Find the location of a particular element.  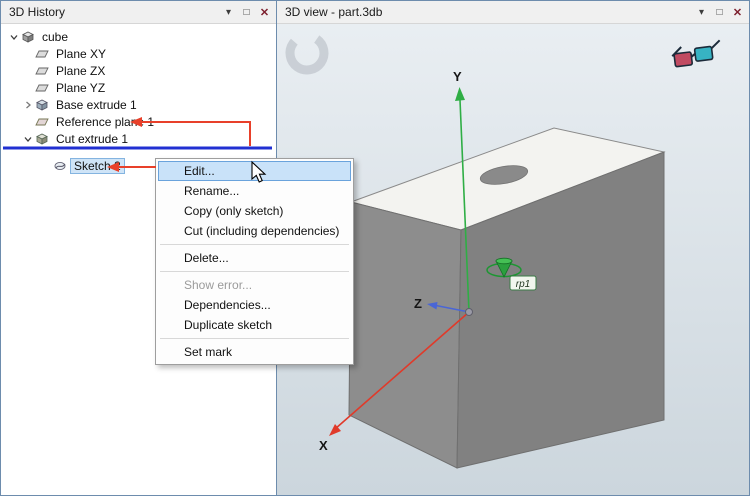

tree-item-cube: cube is located at coordinates (138, 36).